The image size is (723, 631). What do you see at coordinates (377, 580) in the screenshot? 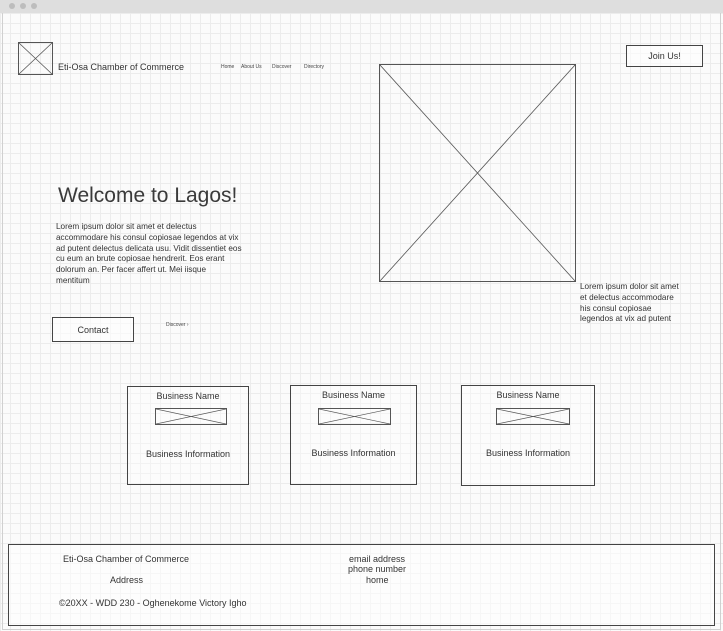
I see `footer-home-link: home` at bounding box center [377, 580].